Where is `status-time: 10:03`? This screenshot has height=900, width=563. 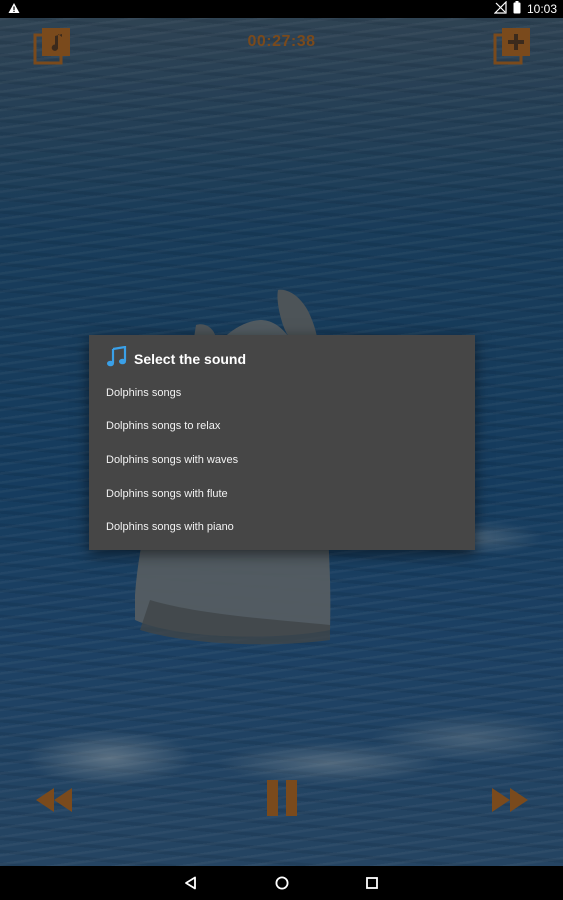 status-time: 10:03 is located at coordinates (541, 9).